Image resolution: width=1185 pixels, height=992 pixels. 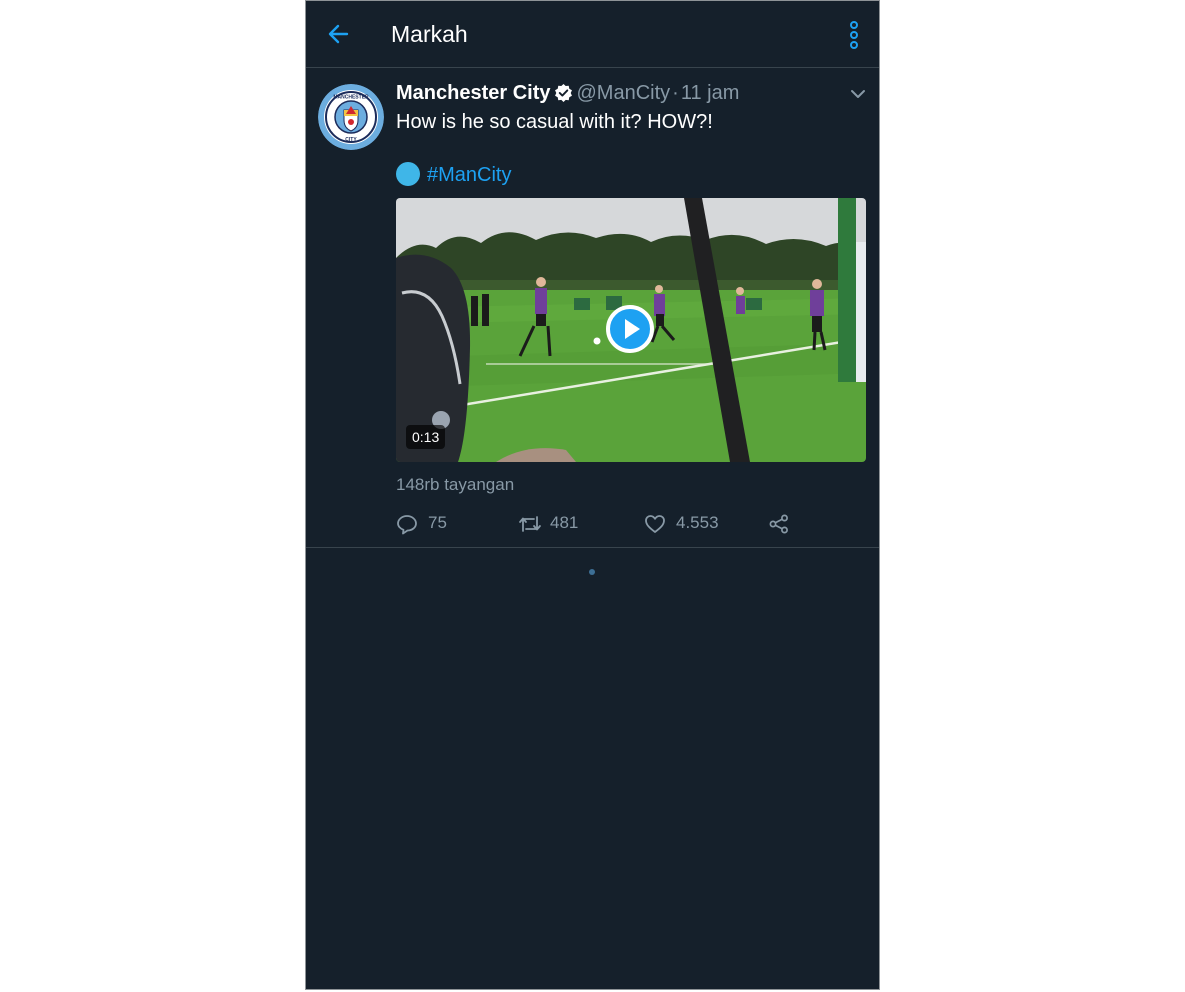 I want to click on reply-icon, so click(x=407, y=525).